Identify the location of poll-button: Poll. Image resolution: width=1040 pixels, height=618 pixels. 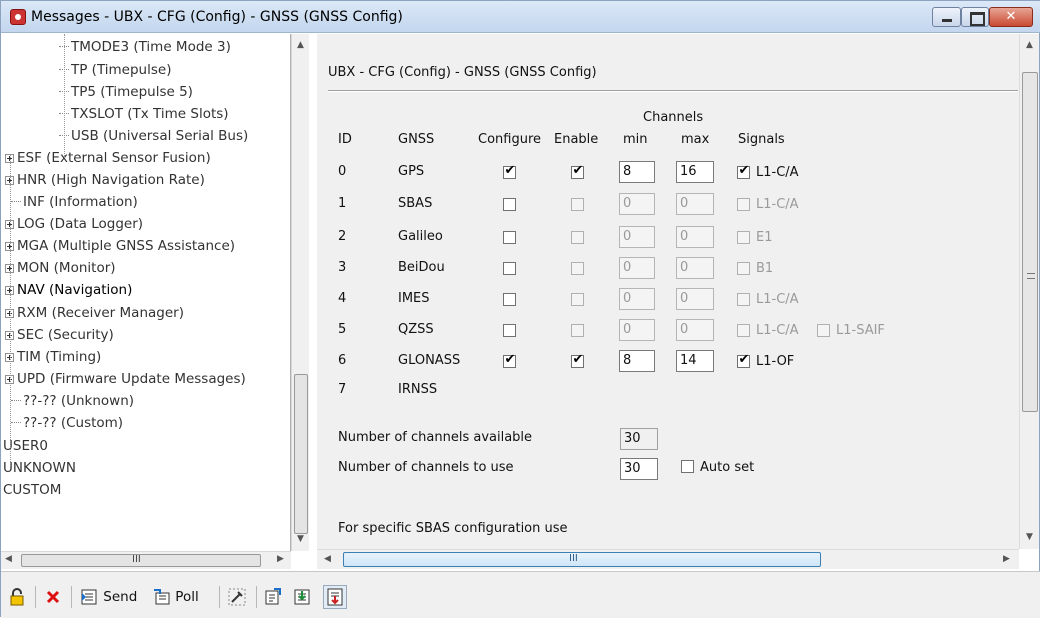
(176, 597).